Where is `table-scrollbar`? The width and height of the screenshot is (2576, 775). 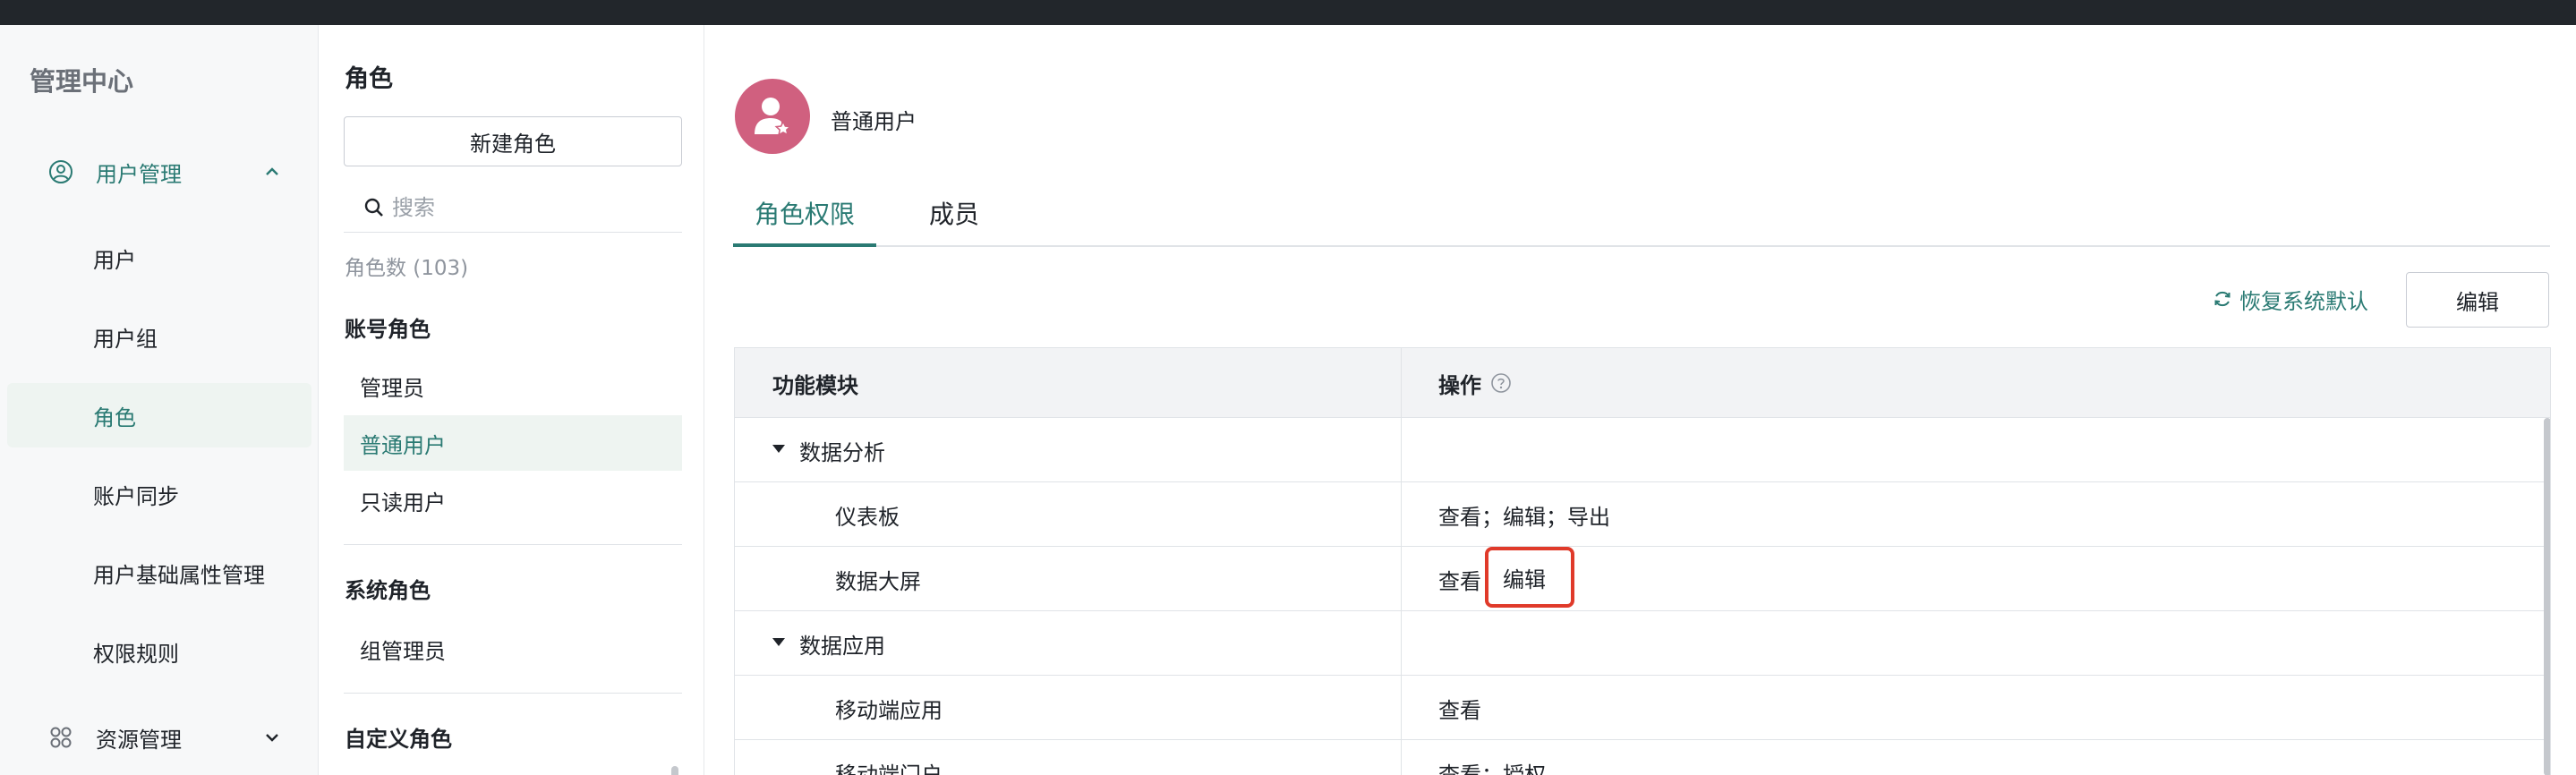 table-scrollbar is located at coordinates (2547, 596).